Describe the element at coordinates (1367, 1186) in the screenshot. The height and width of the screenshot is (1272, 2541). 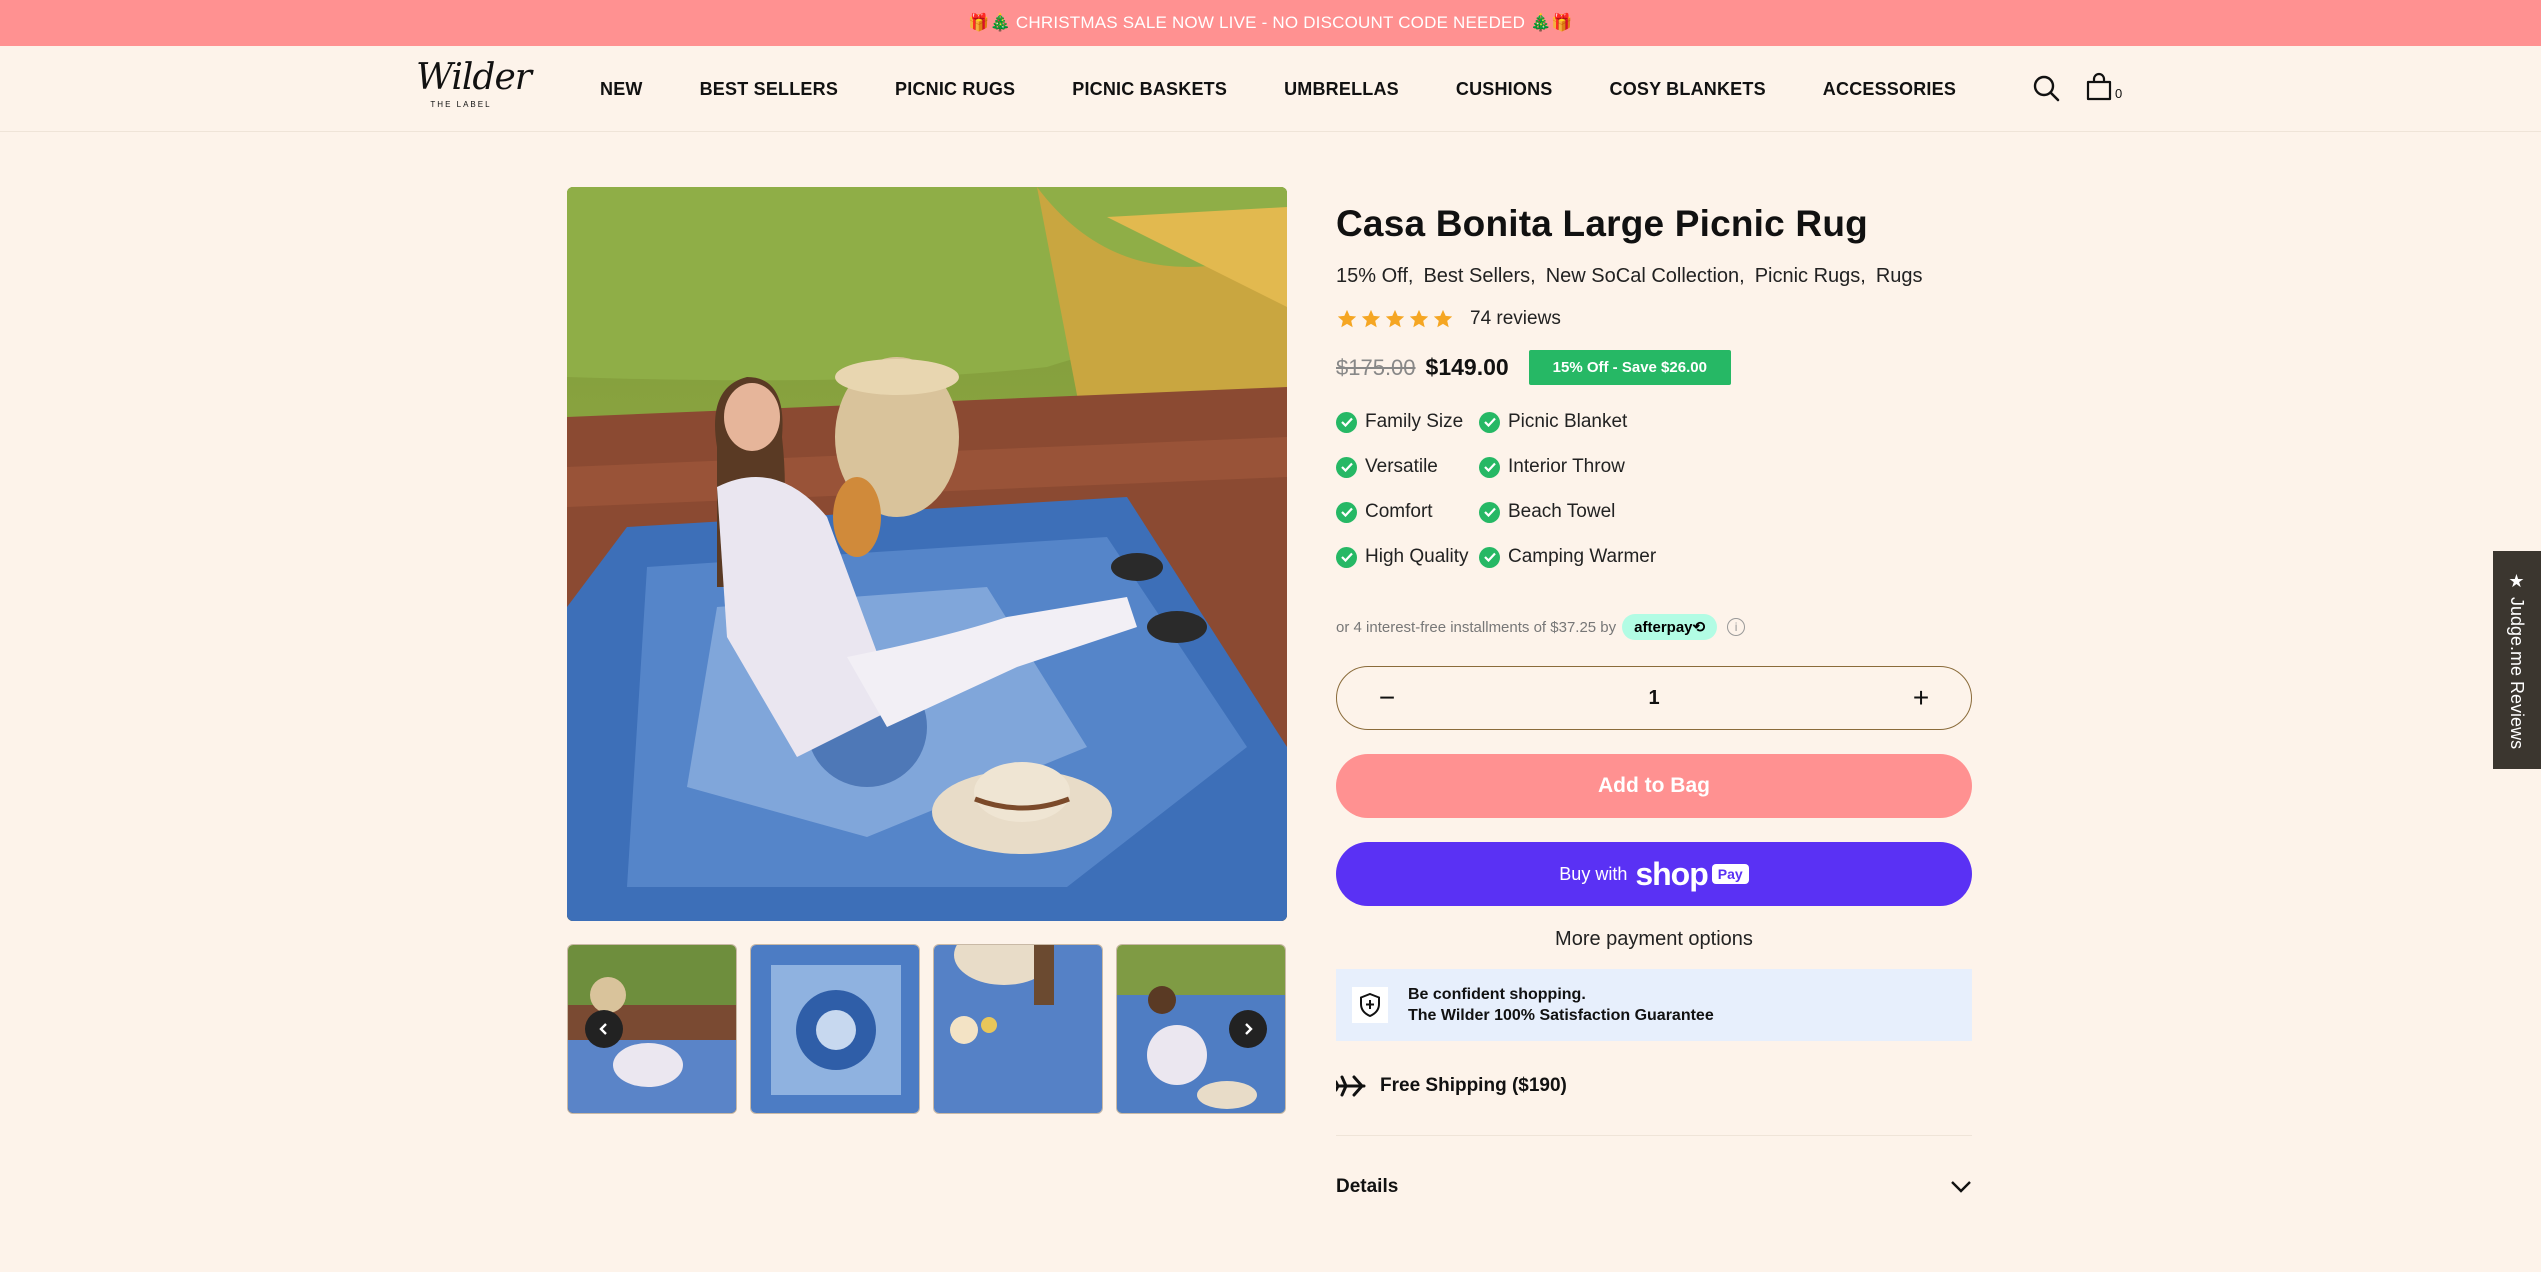
I see `details-label: Details` at that location.